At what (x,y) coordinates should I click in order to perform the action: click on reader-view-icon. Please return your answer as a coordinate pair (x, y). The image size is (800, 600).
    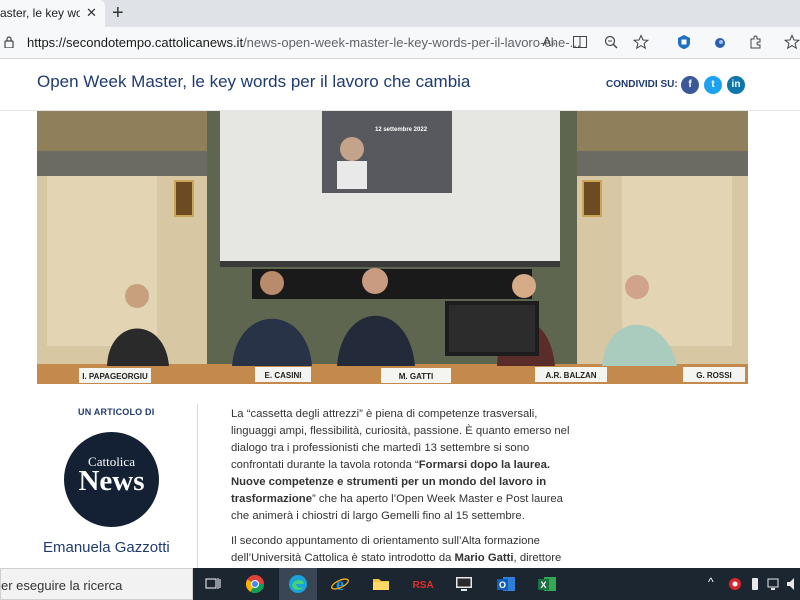
    Looking at the image, I should click on (580, 42).